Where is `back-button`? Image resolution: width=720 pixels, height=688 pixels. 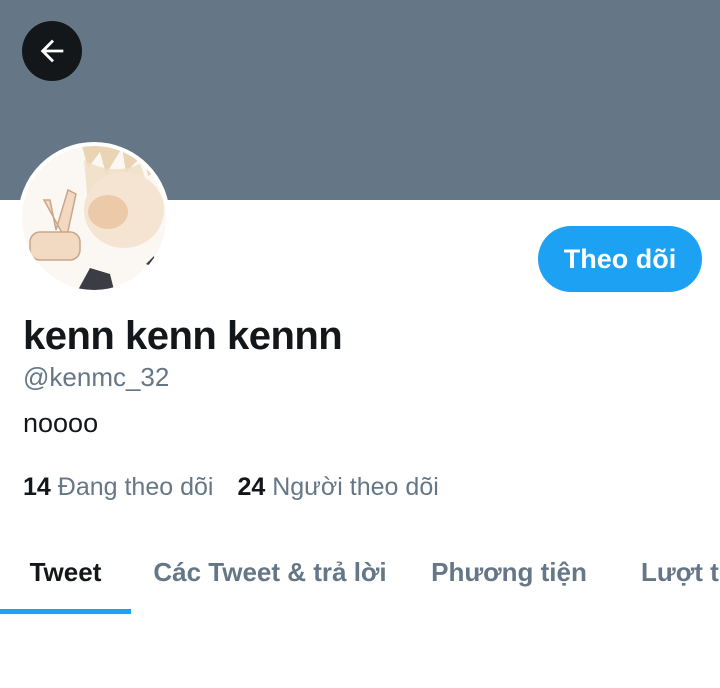 back-button is located at coordinates (52, 51).